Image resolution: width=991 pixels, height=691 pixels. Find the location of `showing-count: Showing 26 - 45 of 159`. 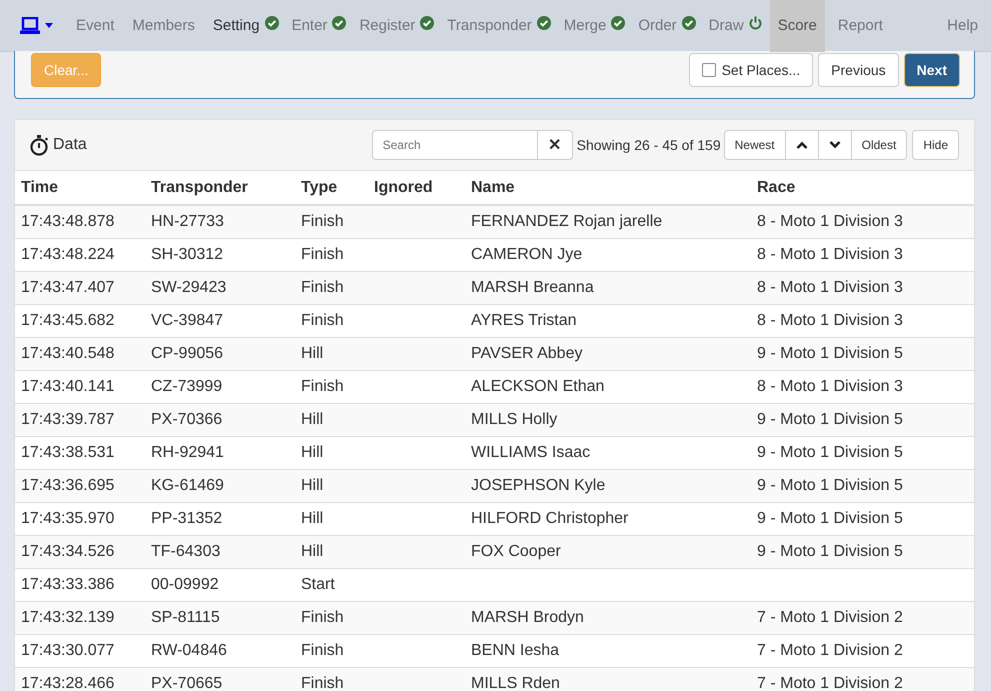

showing-count: Showing 26 - 45 of 159 is located at coordinates (648, 145).